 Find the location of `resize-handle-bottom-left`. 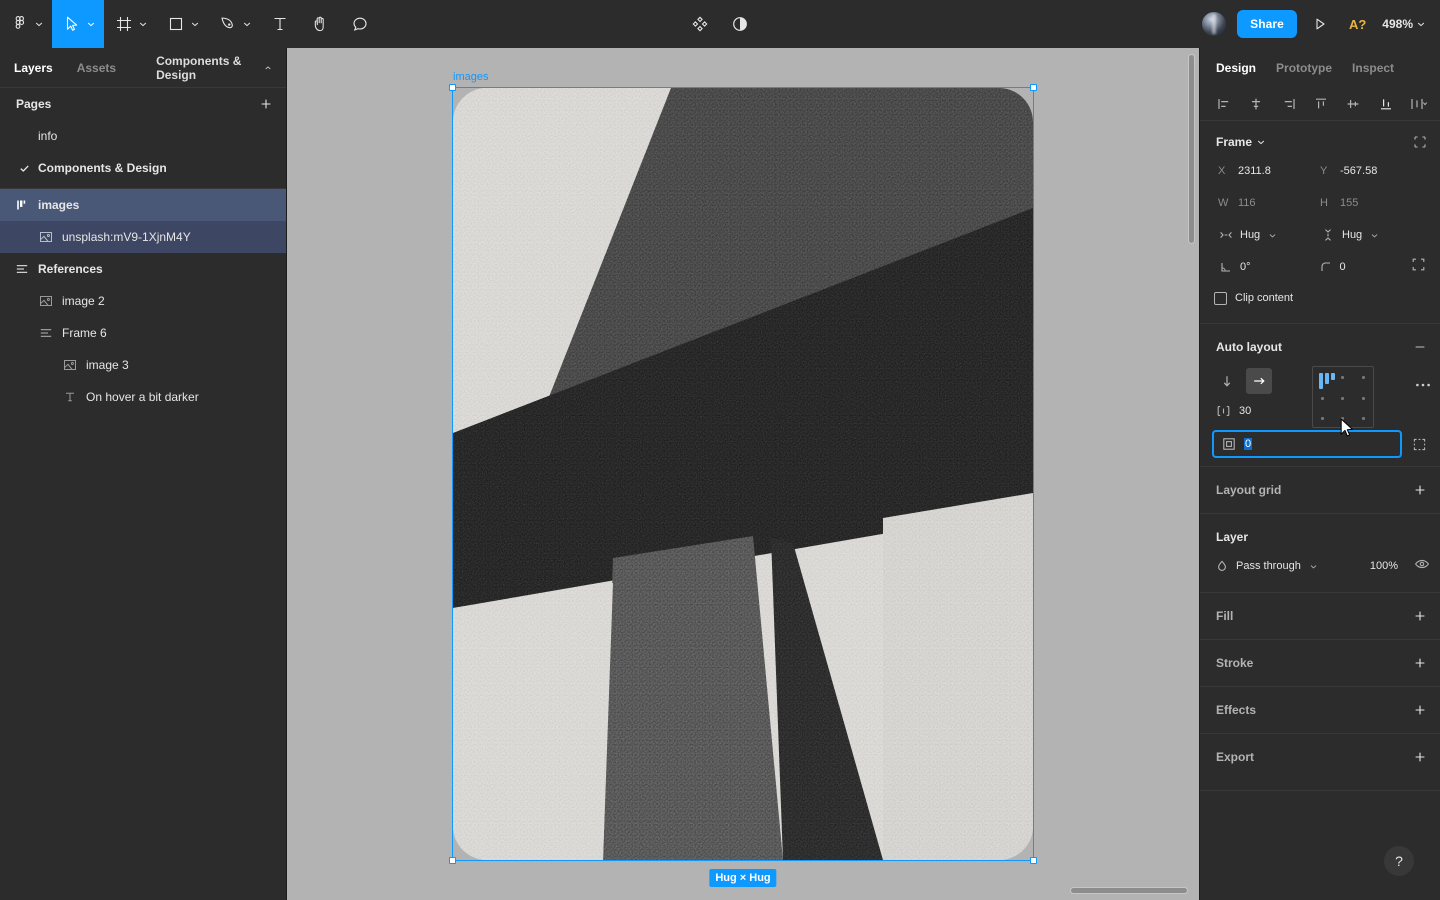

resize-handle-bottom-left is located at coordinates (452, 860).